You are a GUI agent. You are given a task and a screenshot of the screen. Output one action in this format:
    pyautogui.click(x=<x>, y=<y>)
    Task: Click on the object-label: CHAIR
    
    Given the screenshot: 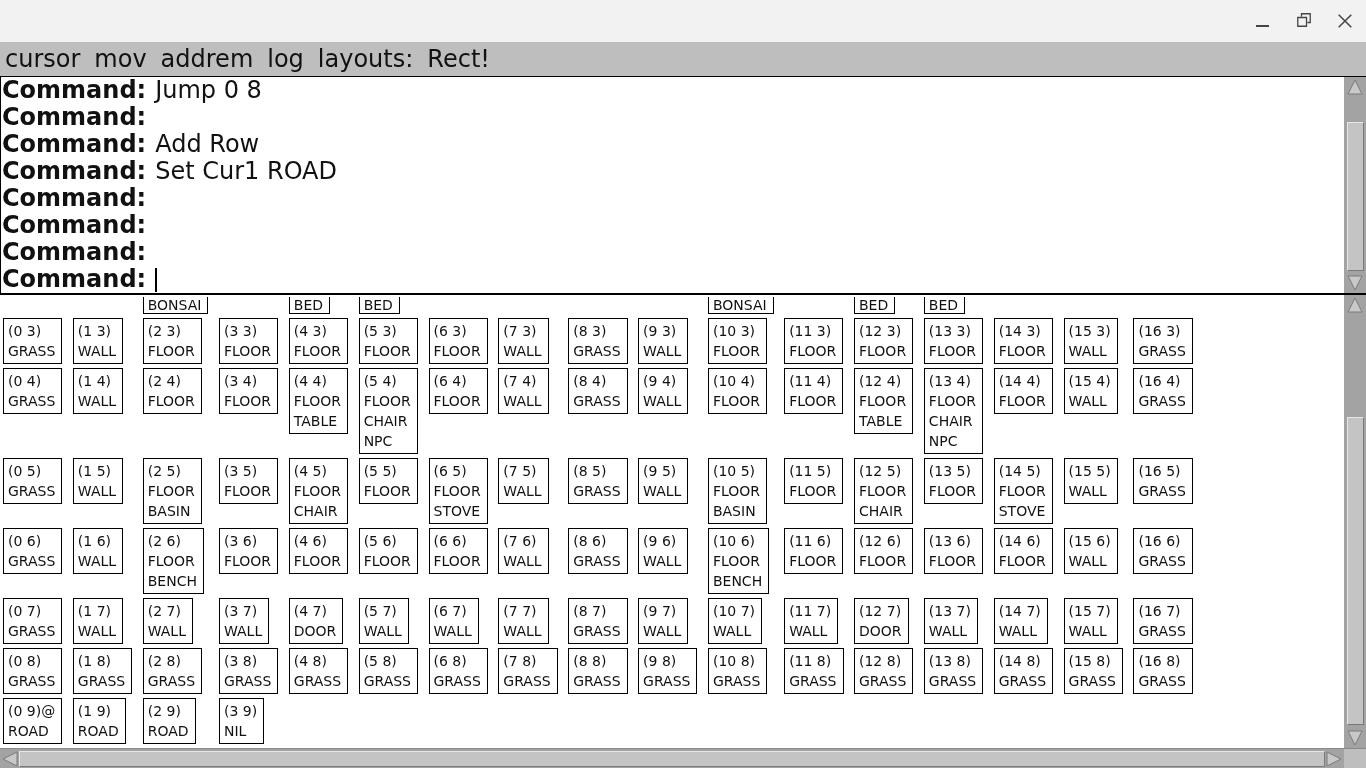 What is the action you would take?
    pyautogui.click(x=386, y=421)
    